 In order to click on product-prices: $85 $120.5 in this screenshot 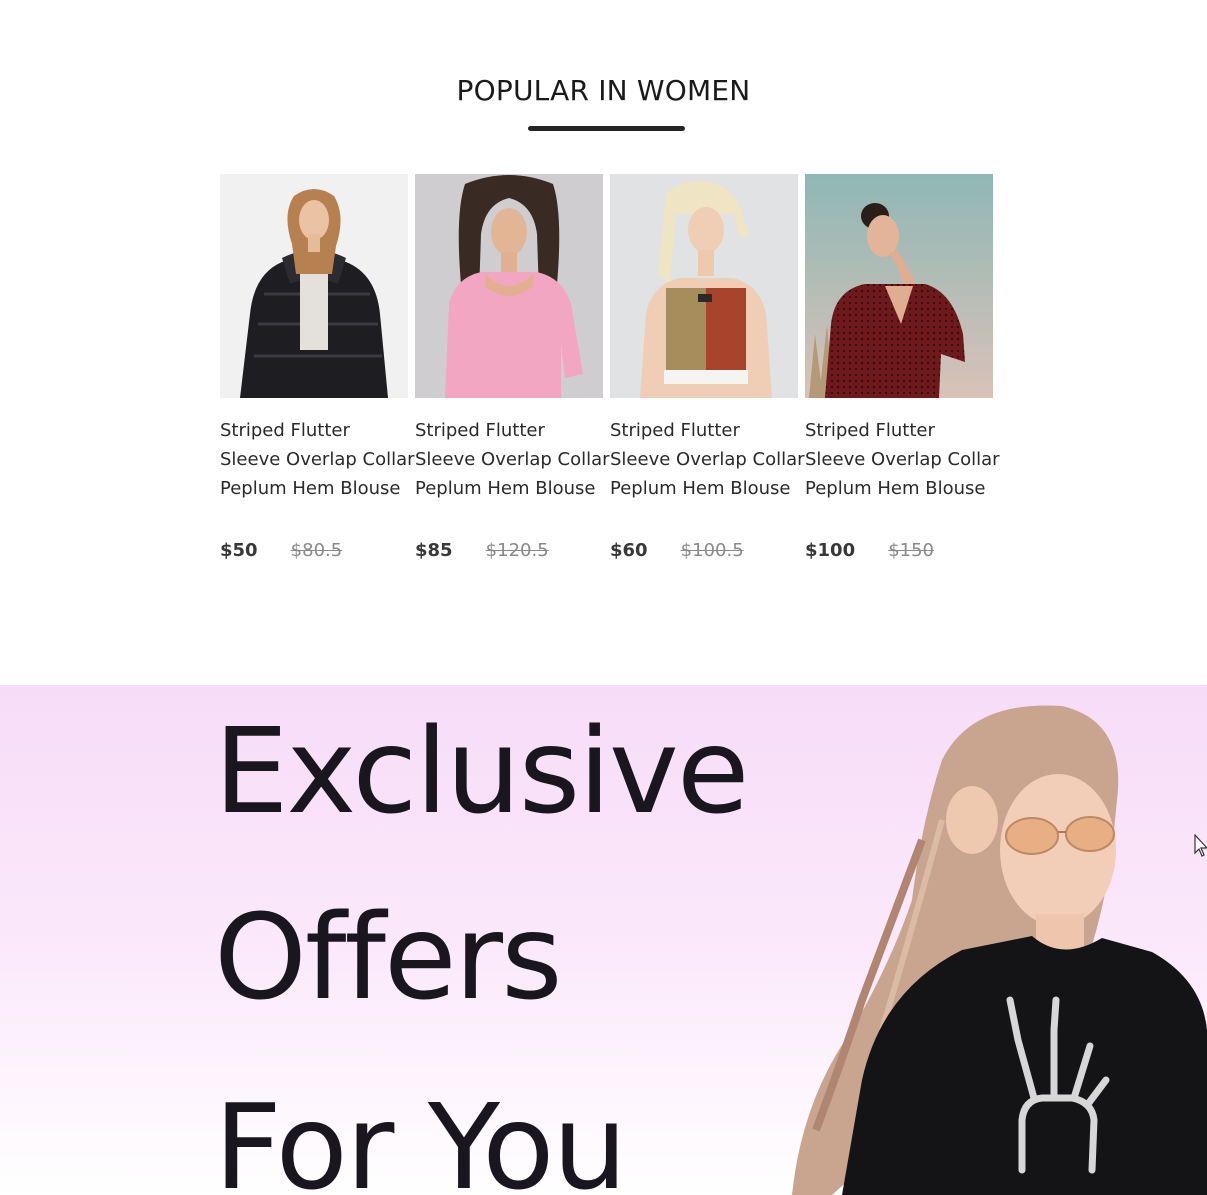, I will do `click(482, 554)`.